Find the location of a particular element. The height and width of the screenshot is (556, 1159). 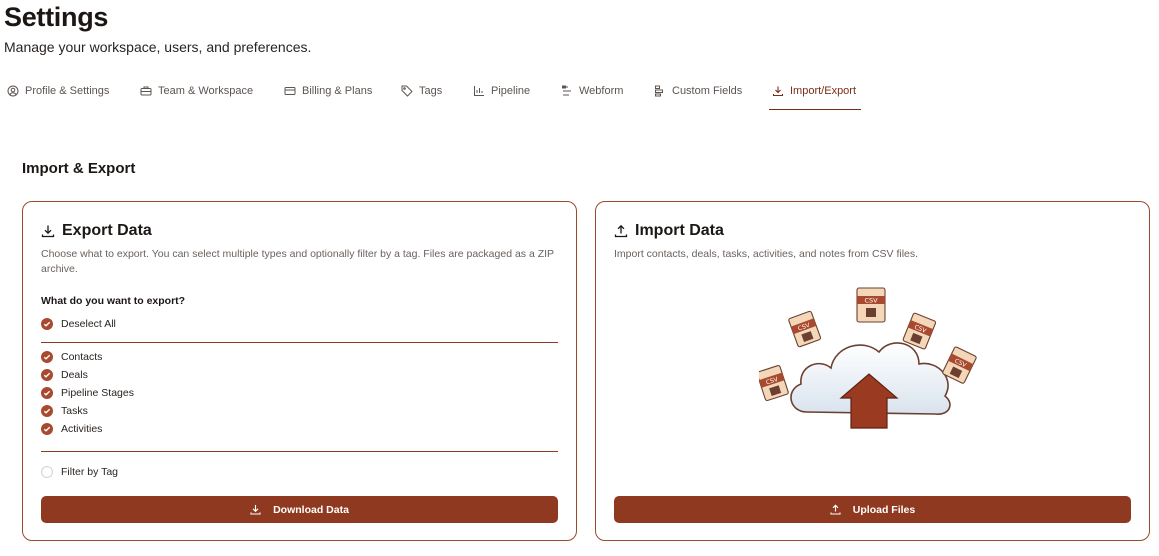

user-circle-icon is located at coordinates (13, 91).